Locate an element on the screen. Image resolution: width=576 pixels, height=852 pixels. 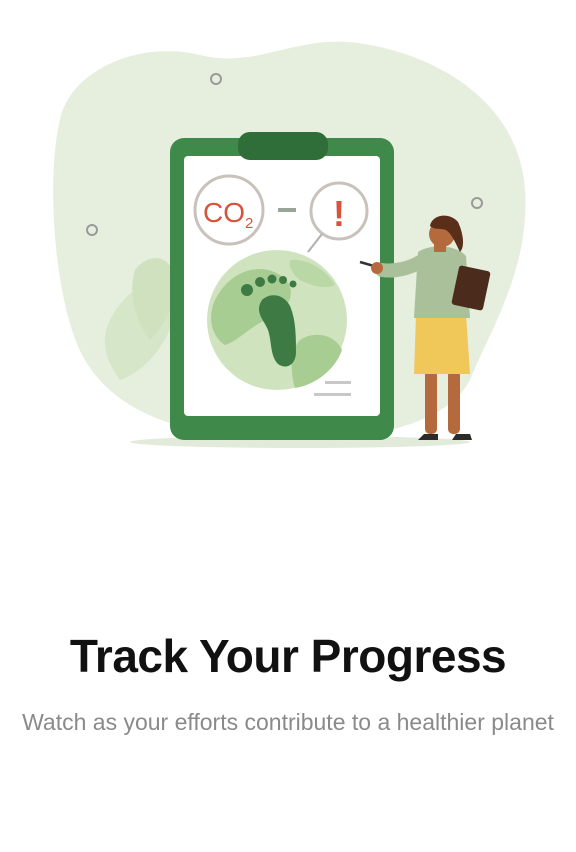
co2-subscript: 2 is located at coordinates (249, 223).